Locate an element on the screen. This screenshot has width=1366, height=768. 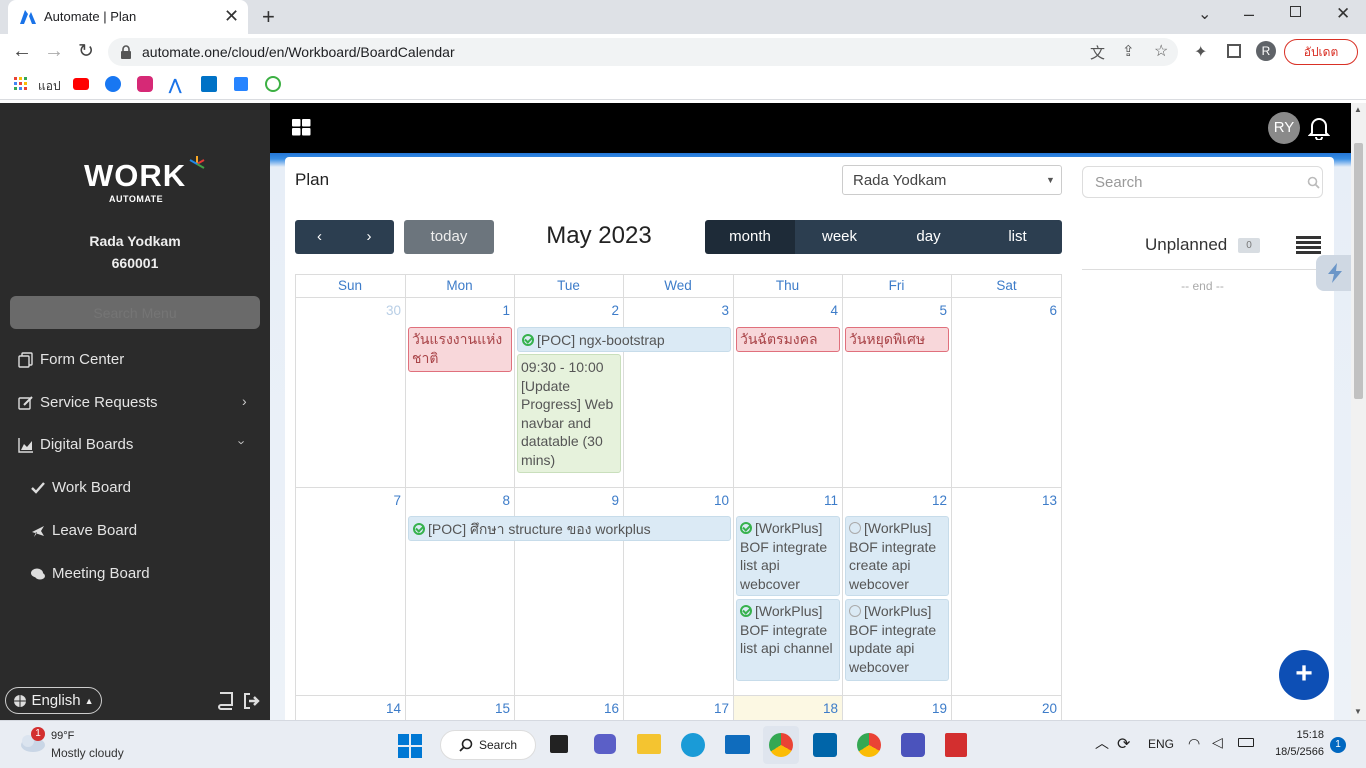
side-panel-icon is located at coordinates (1234, 51).